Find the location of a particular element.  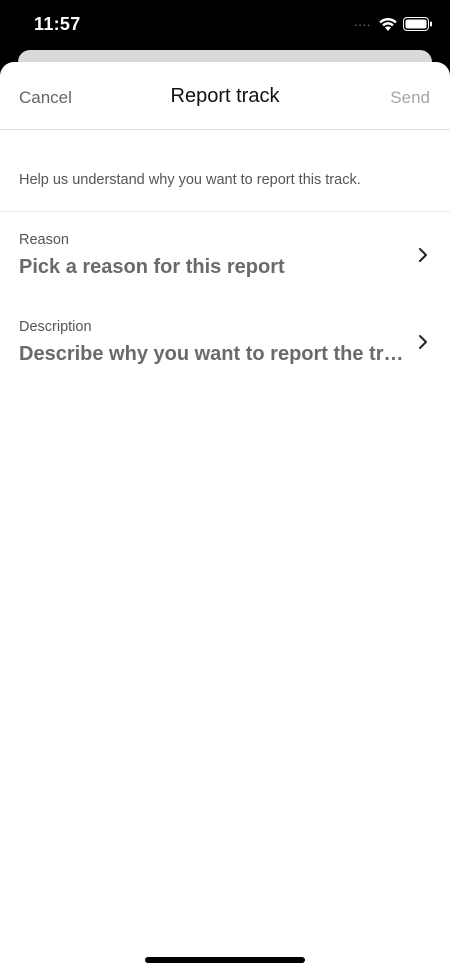

reason-row: Reason Pick a reason for this report is located at coordinates (225, 262).